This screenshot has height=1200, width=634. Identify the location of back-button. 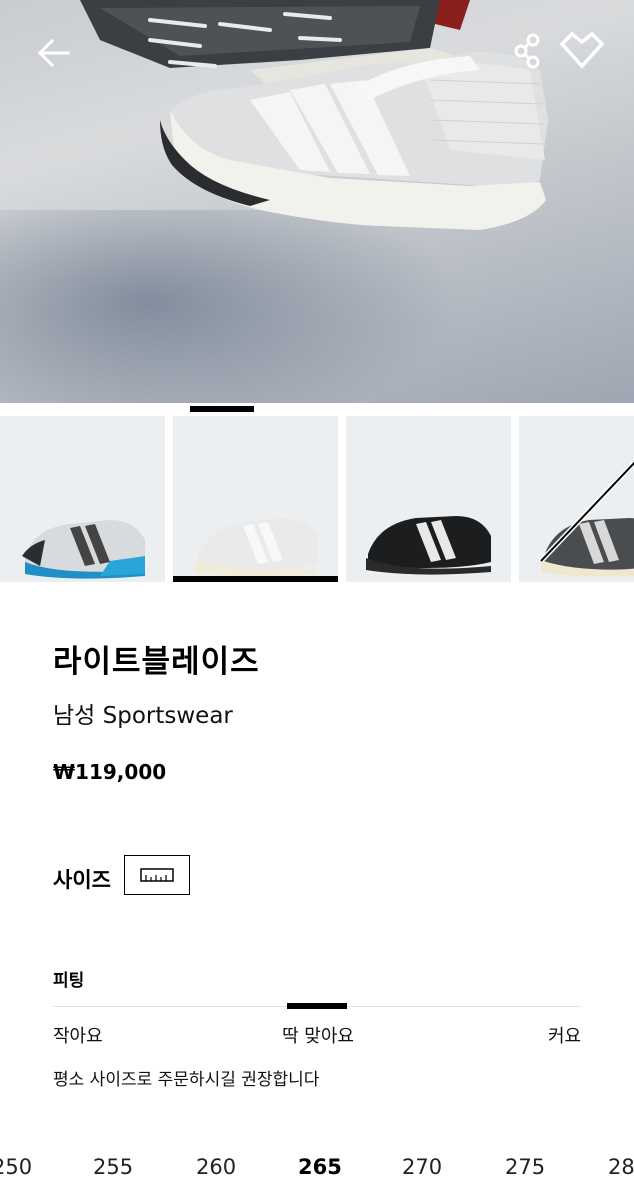
(53, 53).